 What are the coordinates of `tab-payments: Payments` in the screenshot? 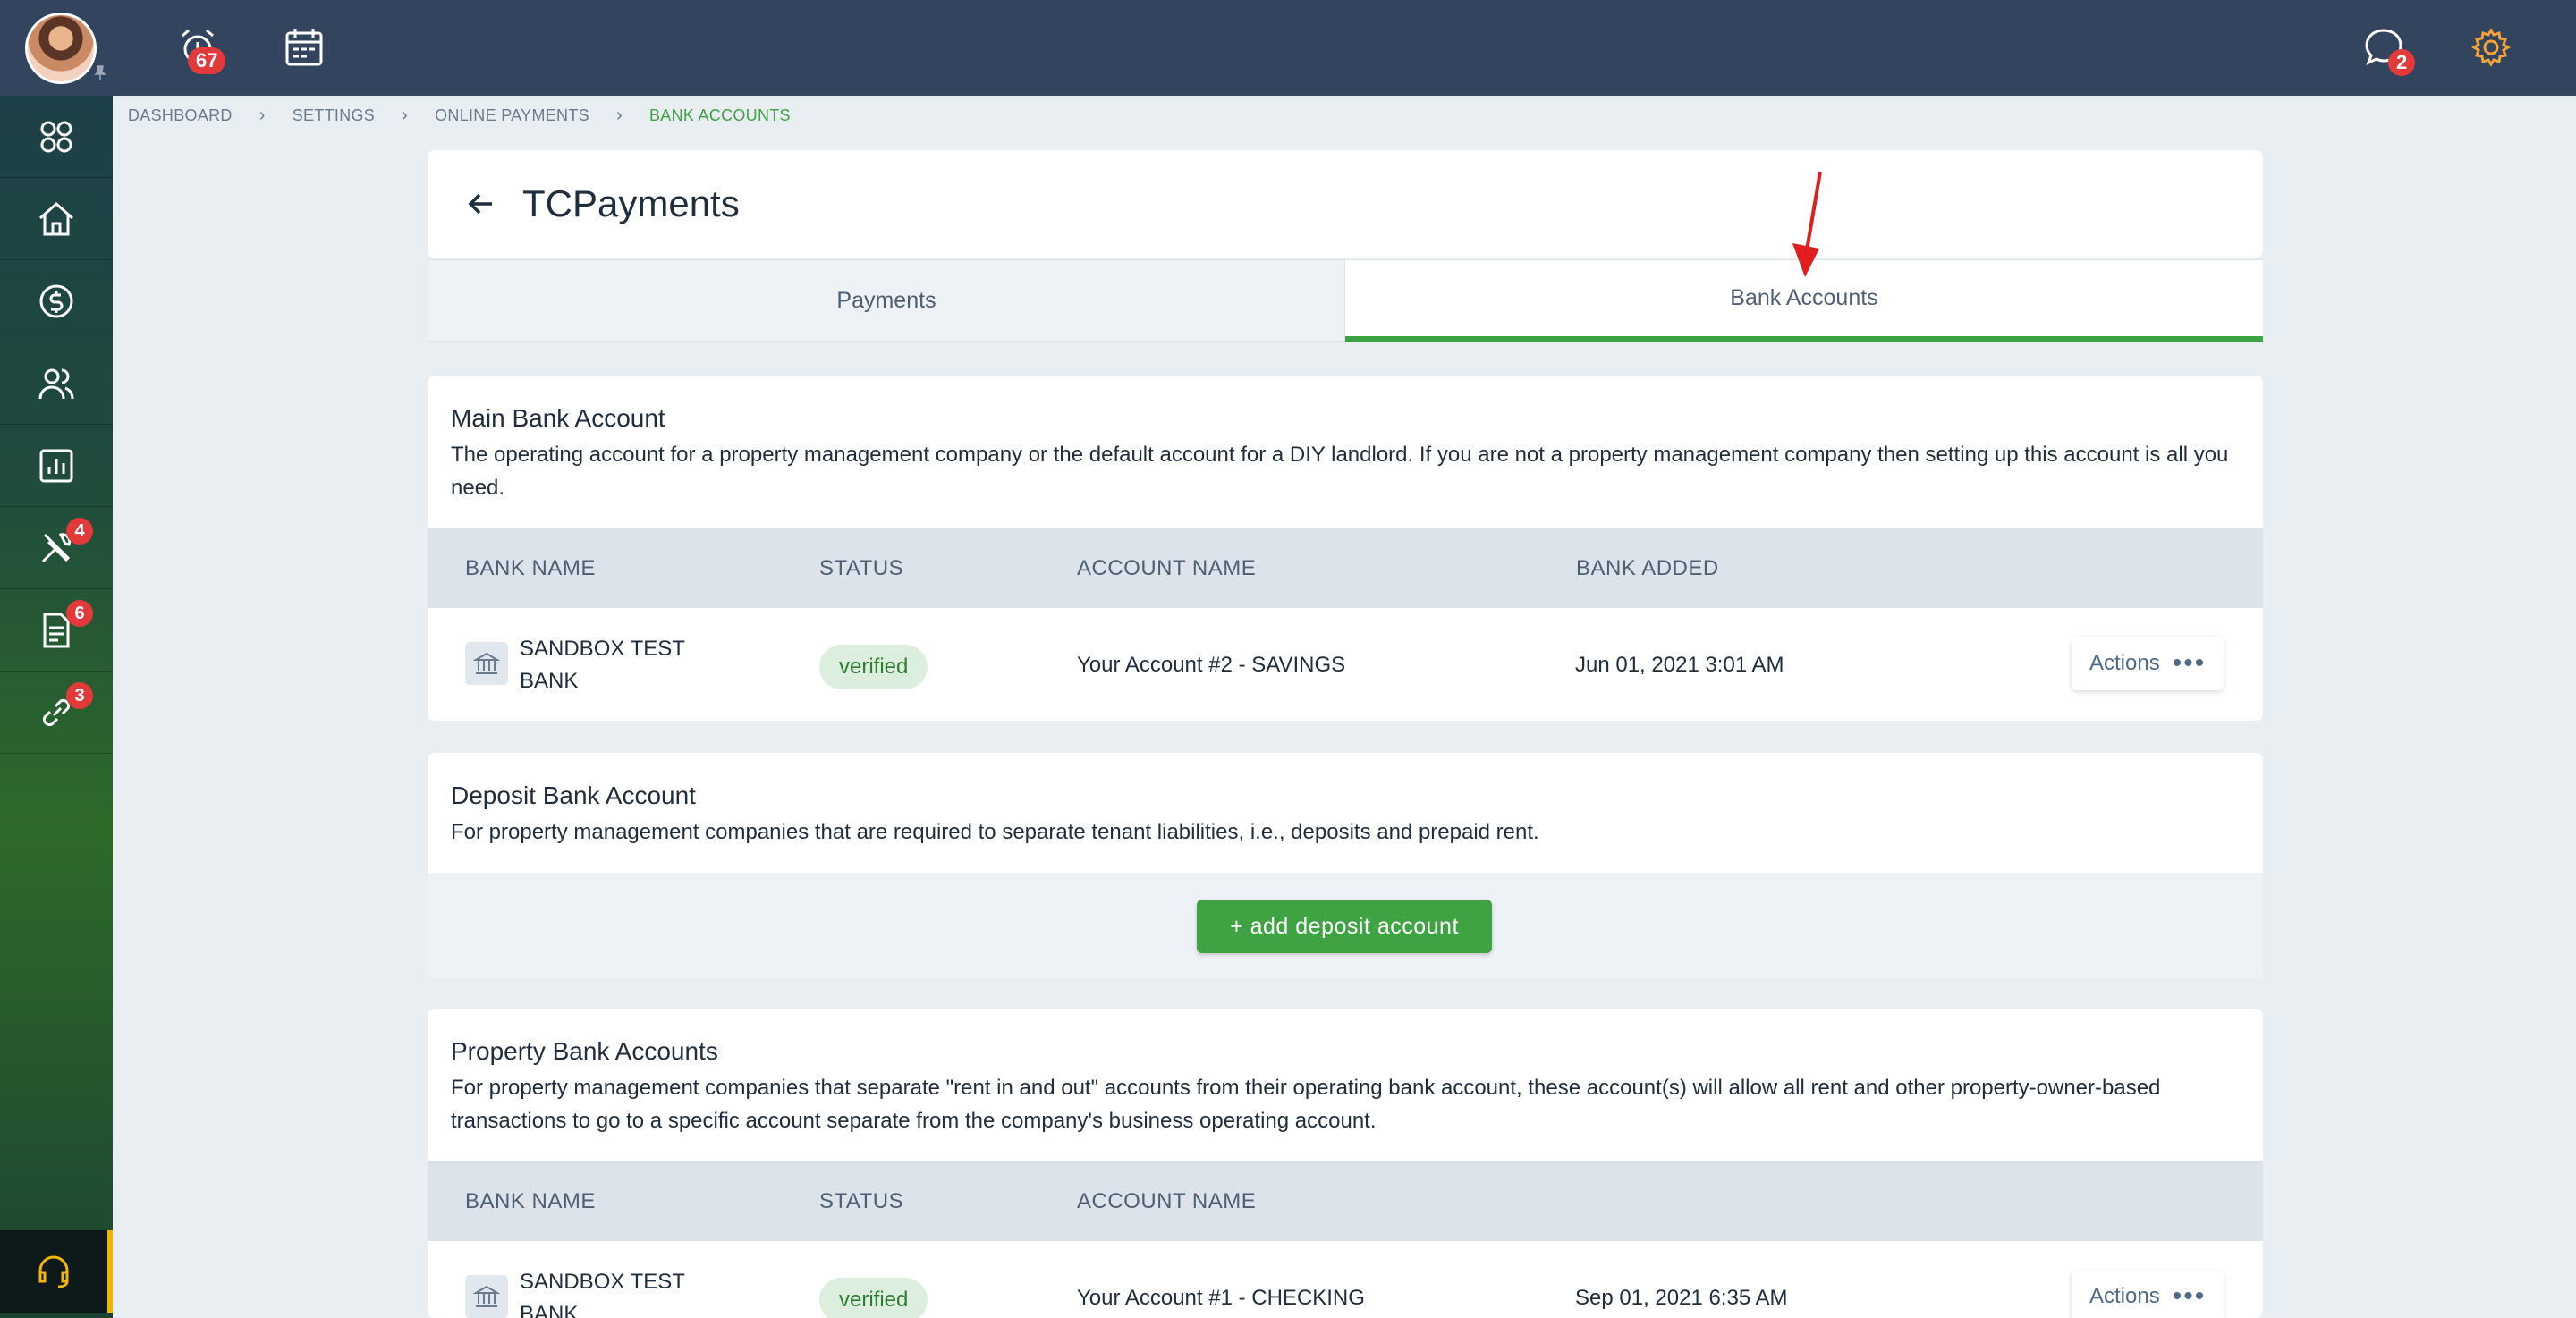 It's located at (886, 300).